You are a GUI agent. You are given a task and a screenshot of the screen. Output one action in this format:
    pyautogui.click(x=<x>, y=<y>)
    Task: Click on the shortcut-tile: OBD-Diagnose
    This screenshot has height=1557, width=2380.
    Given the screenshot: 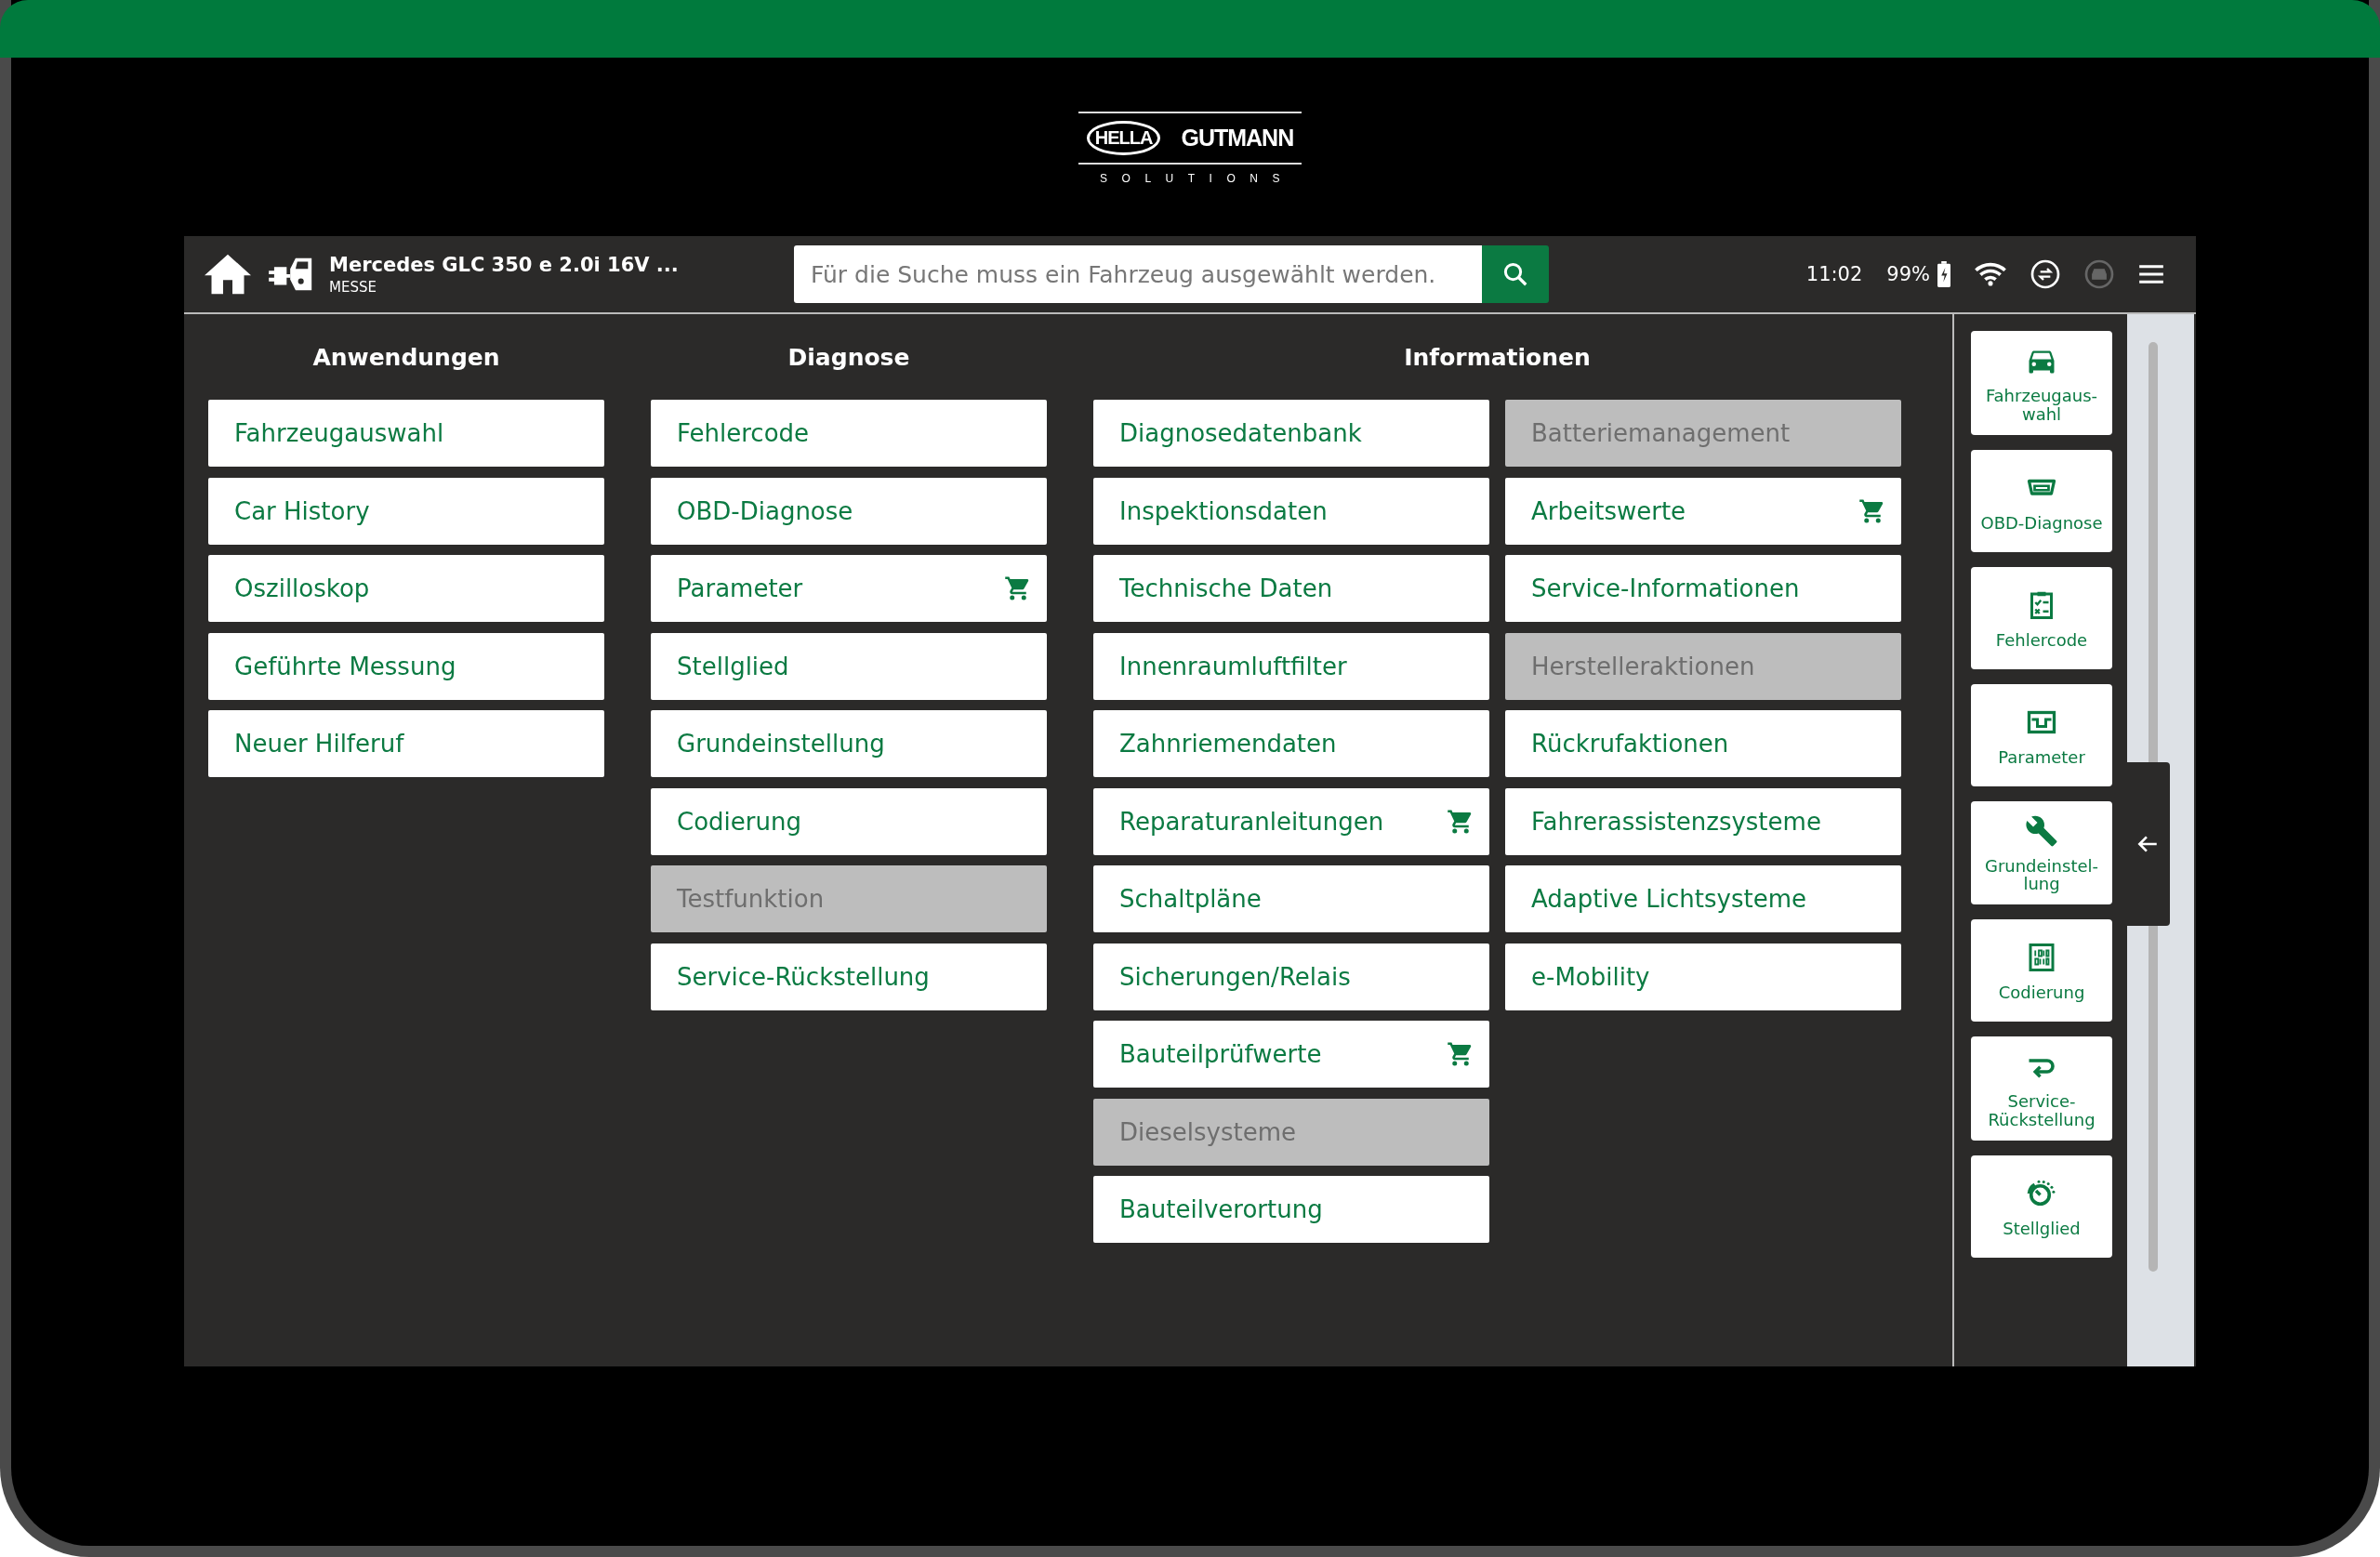 What is the action you would take?
    pyautogui.click(x=2041, y=501)
    